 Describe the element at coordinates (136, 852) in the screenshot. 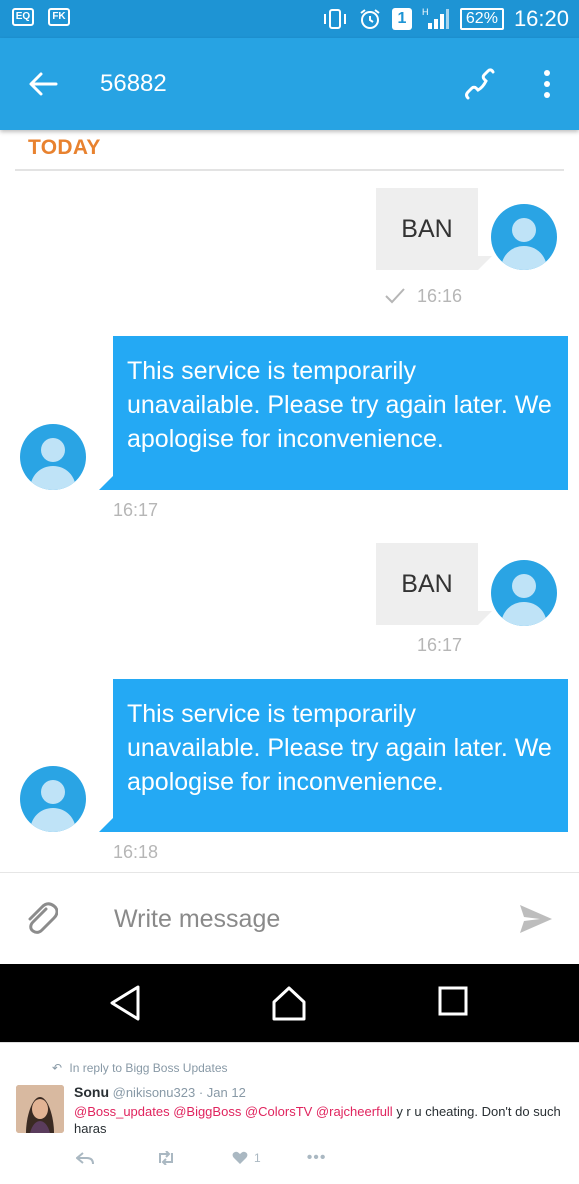

I see `message-timestamp: 16:18` at that location.